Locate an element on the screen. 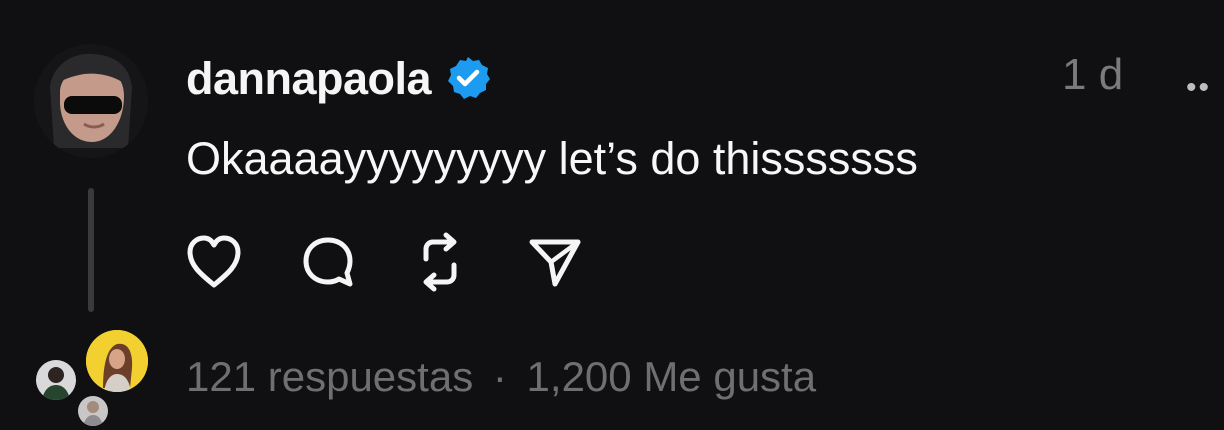 The width and height of the screenshot is (1224, 430). action-bar is located at coordinates (412, 262).